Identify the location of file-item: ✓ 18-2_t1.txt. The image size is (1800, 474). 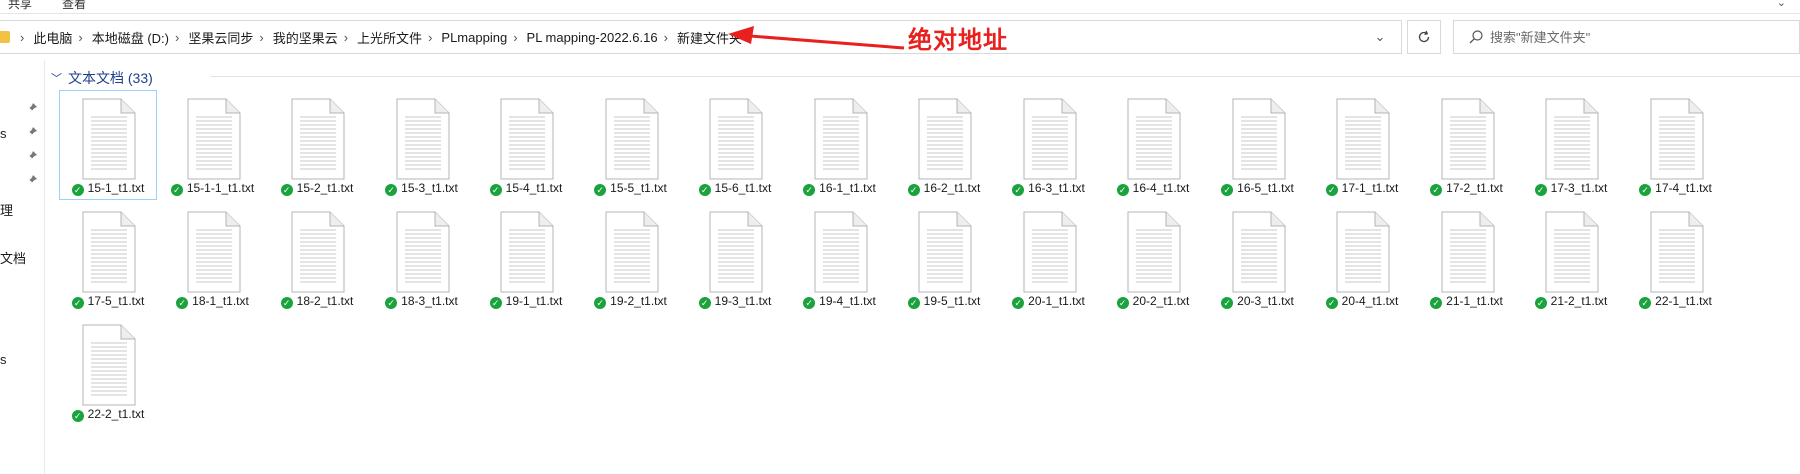
(317, 258).